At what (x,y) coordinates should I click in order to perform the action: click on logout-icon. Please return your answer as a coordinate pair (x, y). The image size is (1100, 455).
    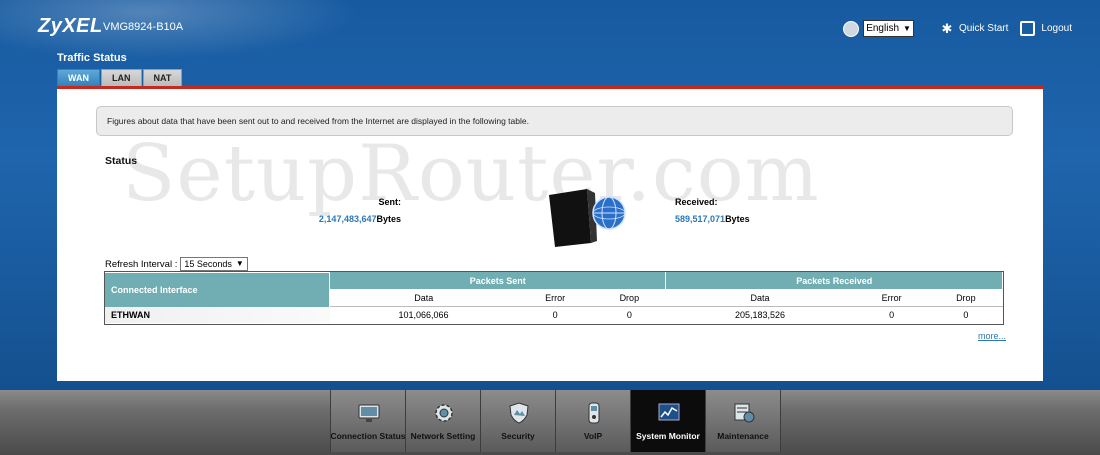
    Looking at the image, I should click on (1028, 28).